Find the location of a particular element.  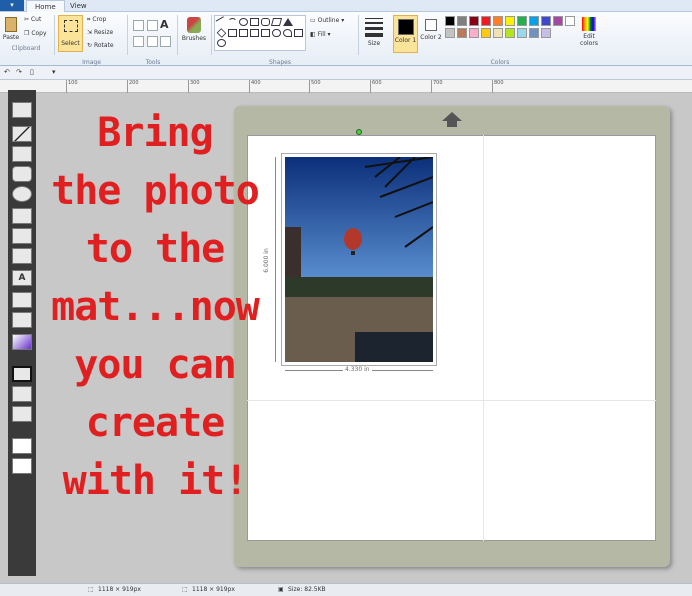

disk-icon: ▣ is located at coordinates (281, 589).